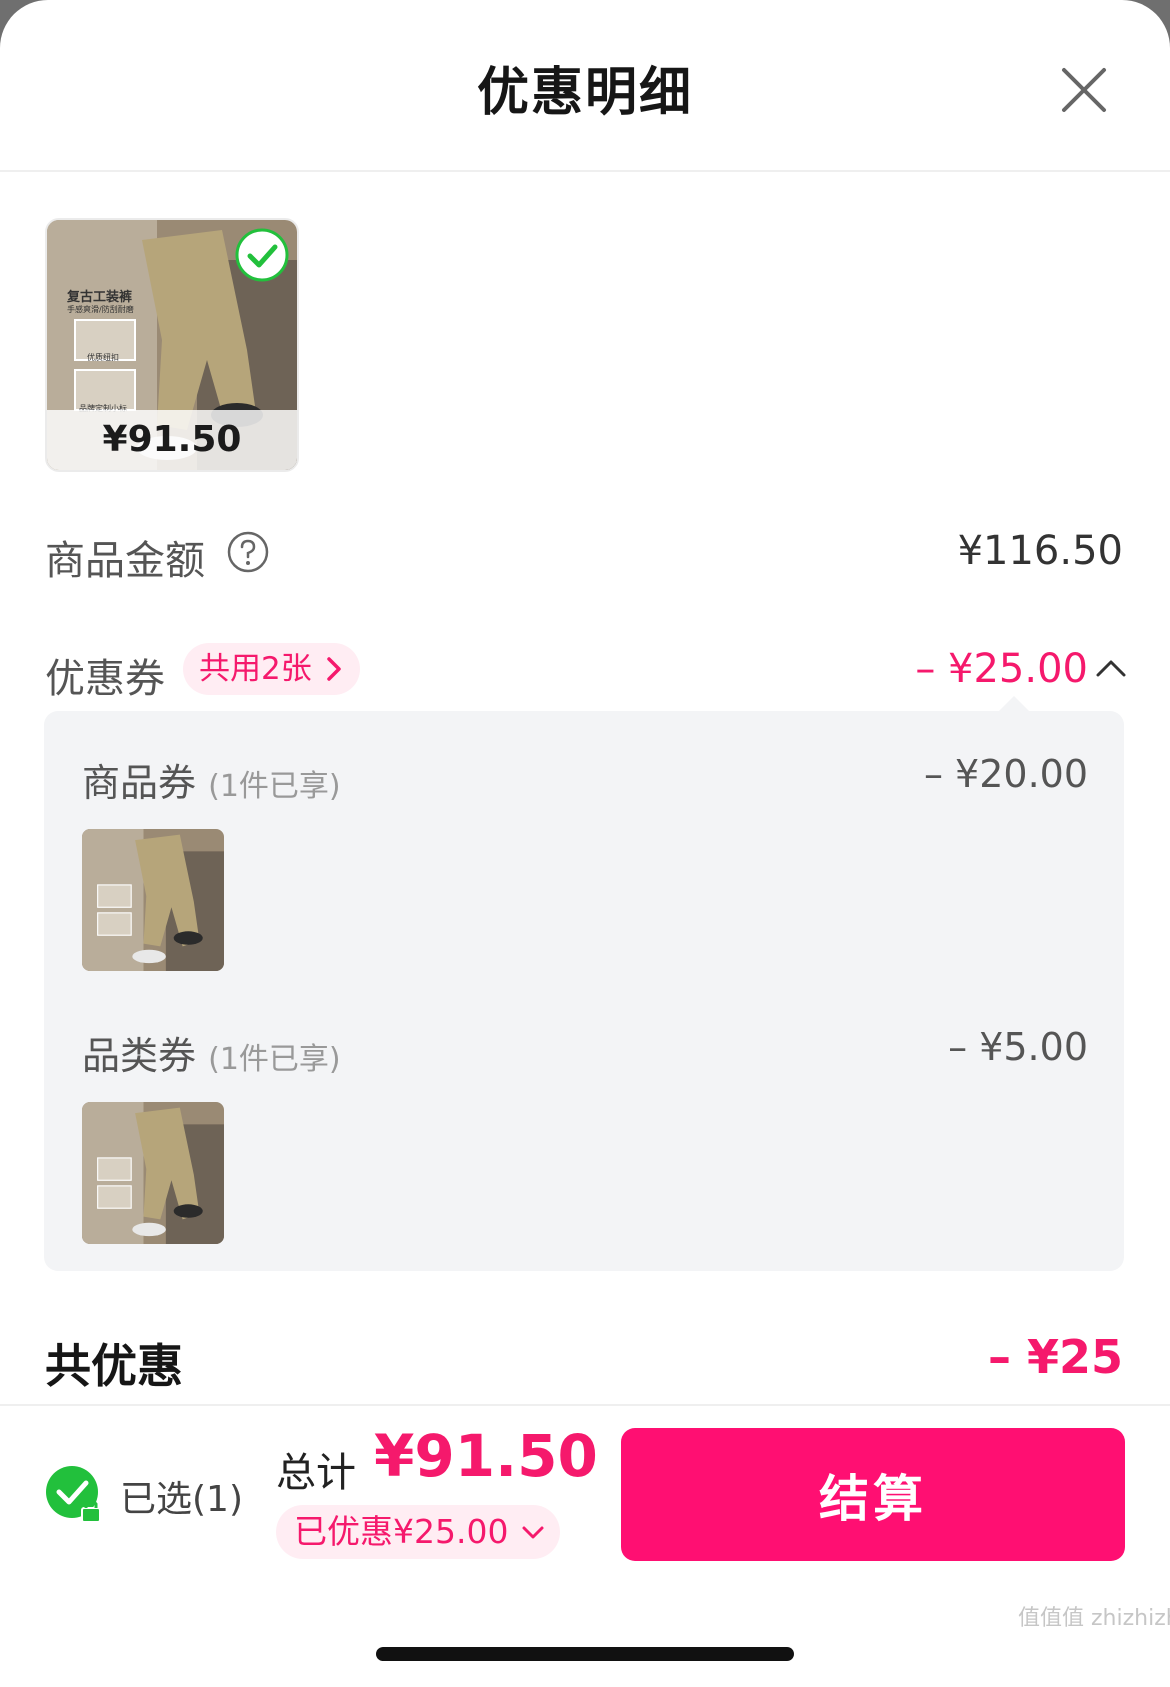 Image resolution: width=1170 pixels, height=1687 pixels. Describe the element at coordinates (172, 440) in the screenshot. I see `product-card-price: ¥91.50` at that location.